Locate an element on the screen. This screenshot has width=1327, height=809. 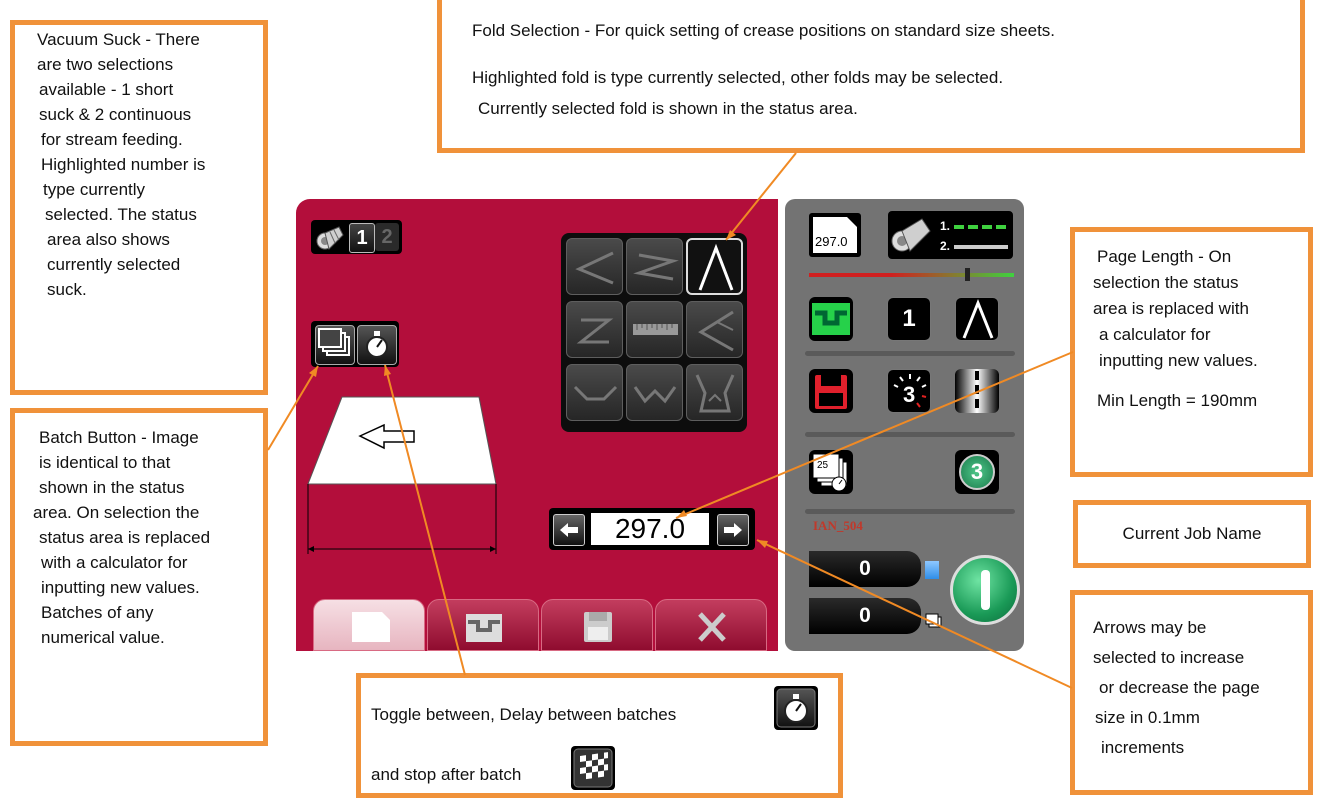
crease-status-button is located at coordinates (831, 319).